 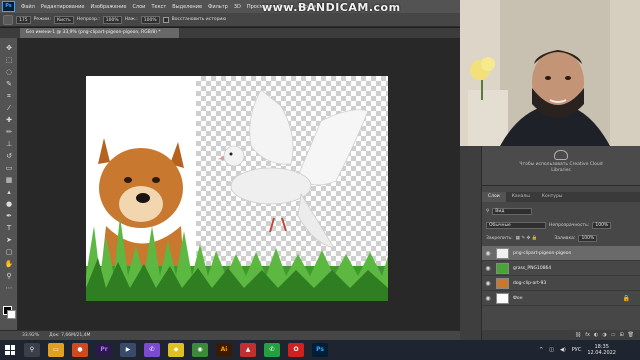 I want to click on zoom-tool-icon: ⚲, so click(x=9, y=276).